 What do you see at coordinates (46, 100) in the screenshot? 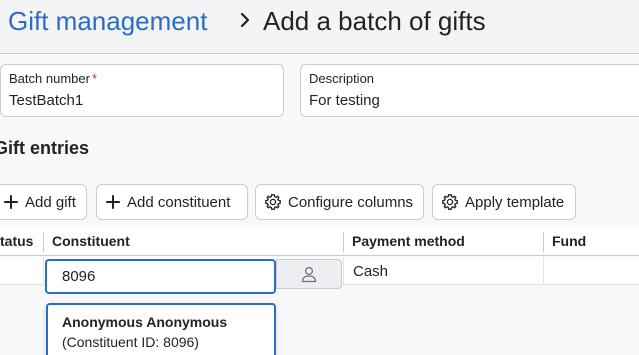
I see `batch-number-value: TestBatch1` at bounding box center [46, 100].